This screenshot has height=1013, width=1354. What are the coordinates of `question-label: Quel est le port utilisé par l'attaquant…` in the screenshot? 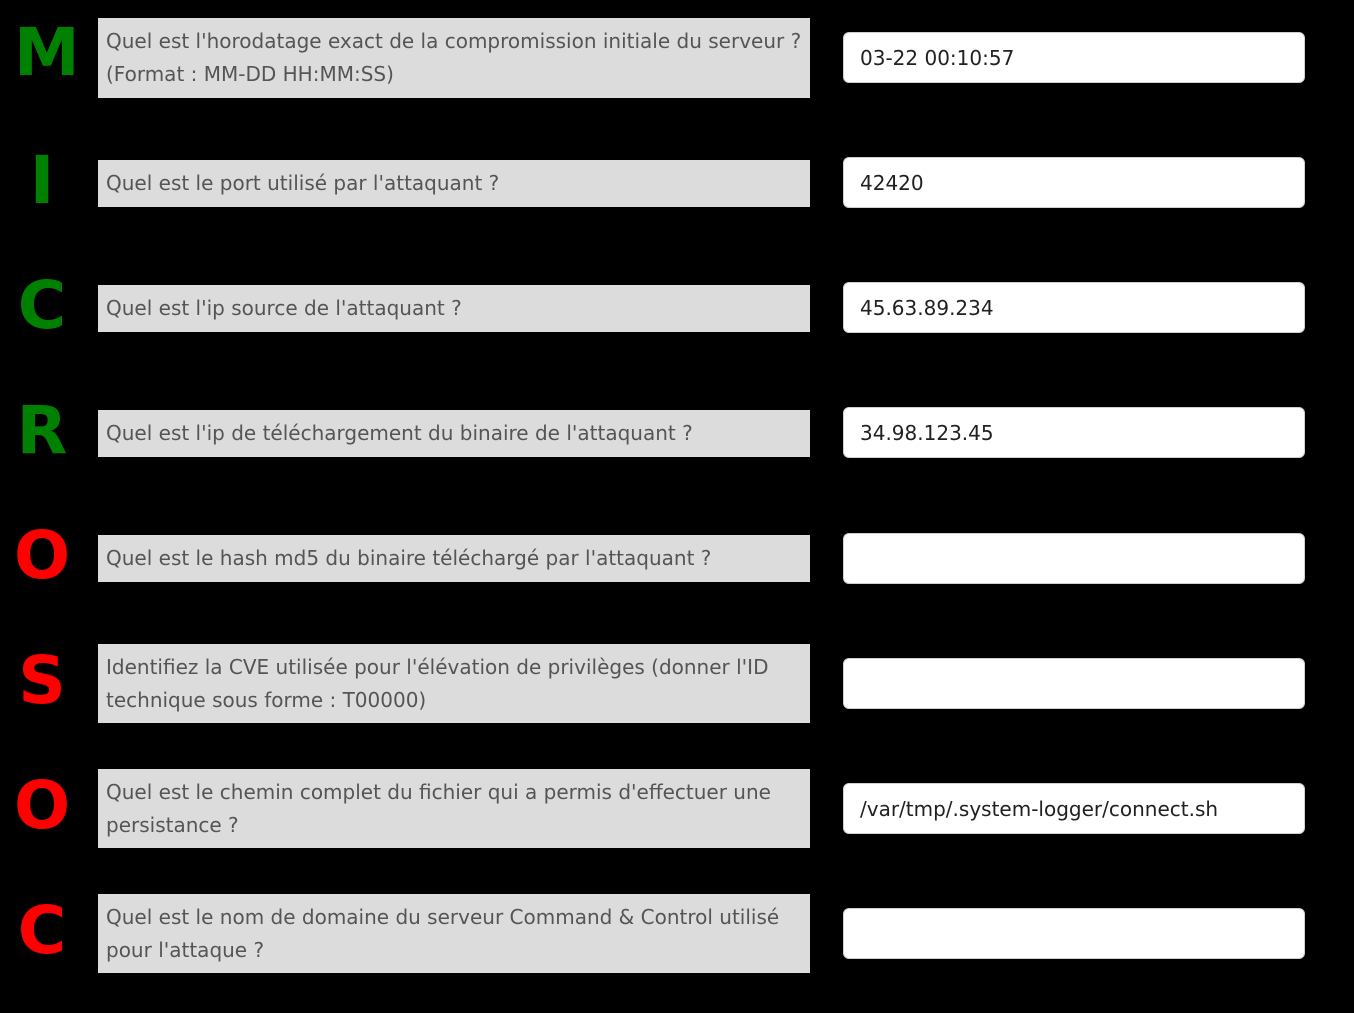 It's located at (454, 183).